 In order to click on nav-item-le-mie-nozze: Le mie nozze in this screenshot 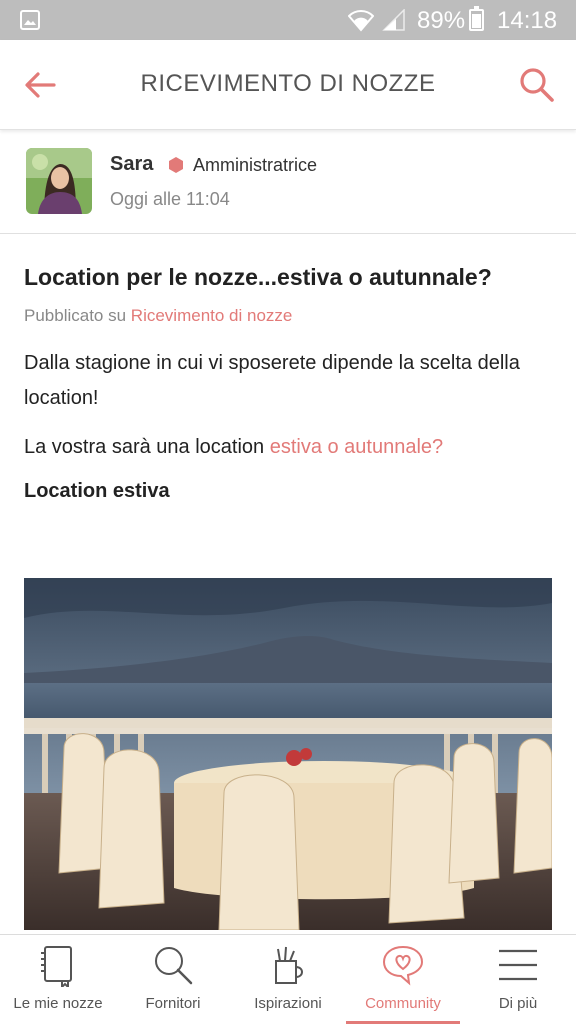, I will do `click(58, 979)`.